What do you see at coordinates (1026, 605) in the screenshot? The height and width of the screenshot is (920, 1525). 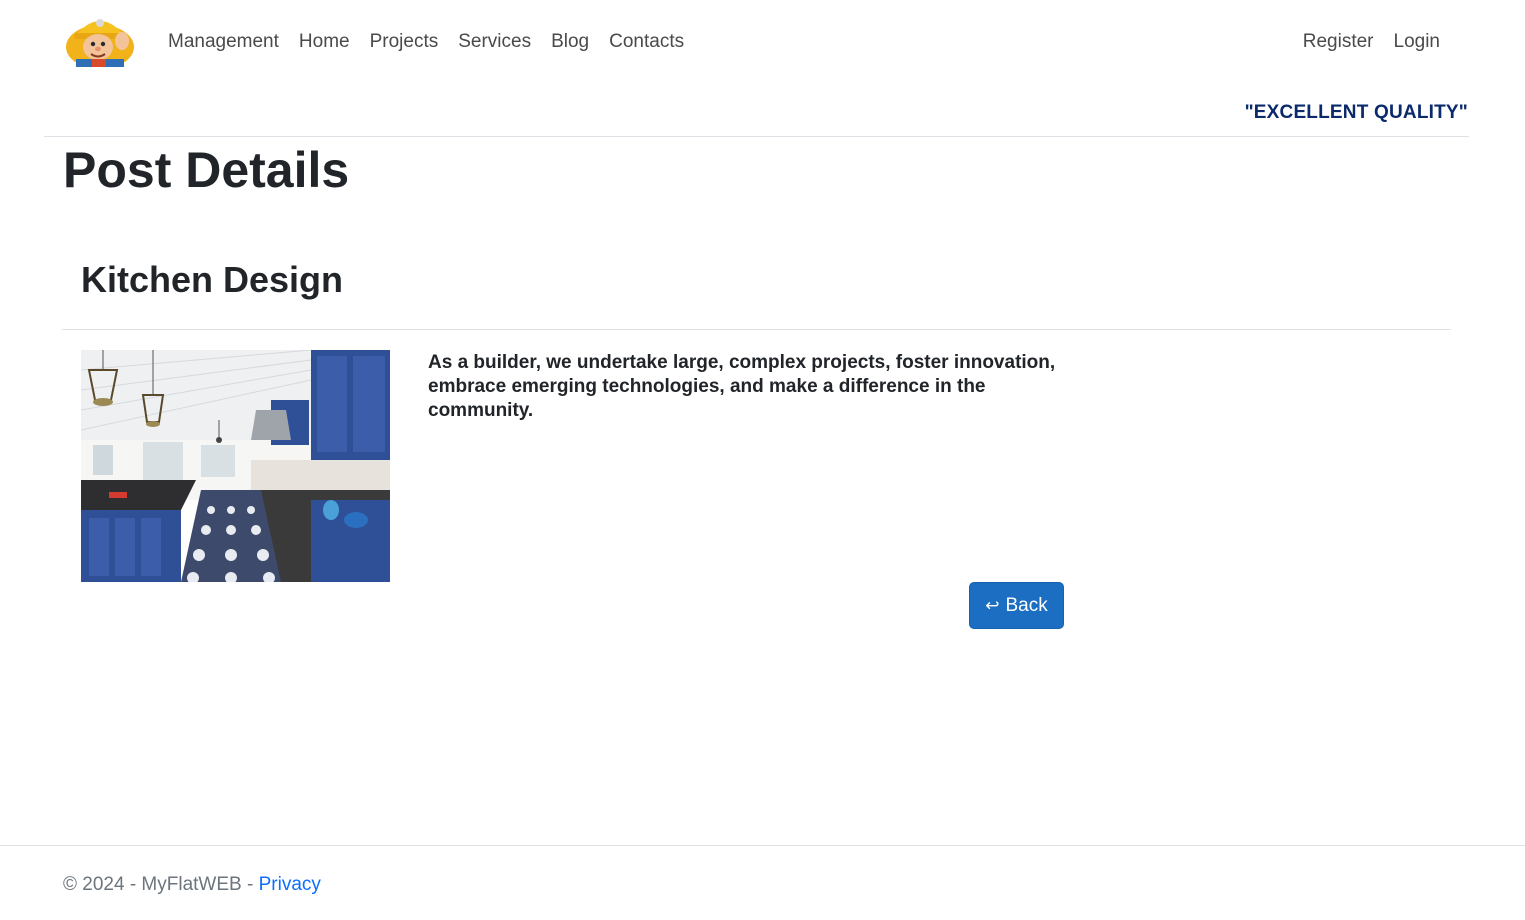 I see `back-button-label: Back` at bounding box center [1026, 605].